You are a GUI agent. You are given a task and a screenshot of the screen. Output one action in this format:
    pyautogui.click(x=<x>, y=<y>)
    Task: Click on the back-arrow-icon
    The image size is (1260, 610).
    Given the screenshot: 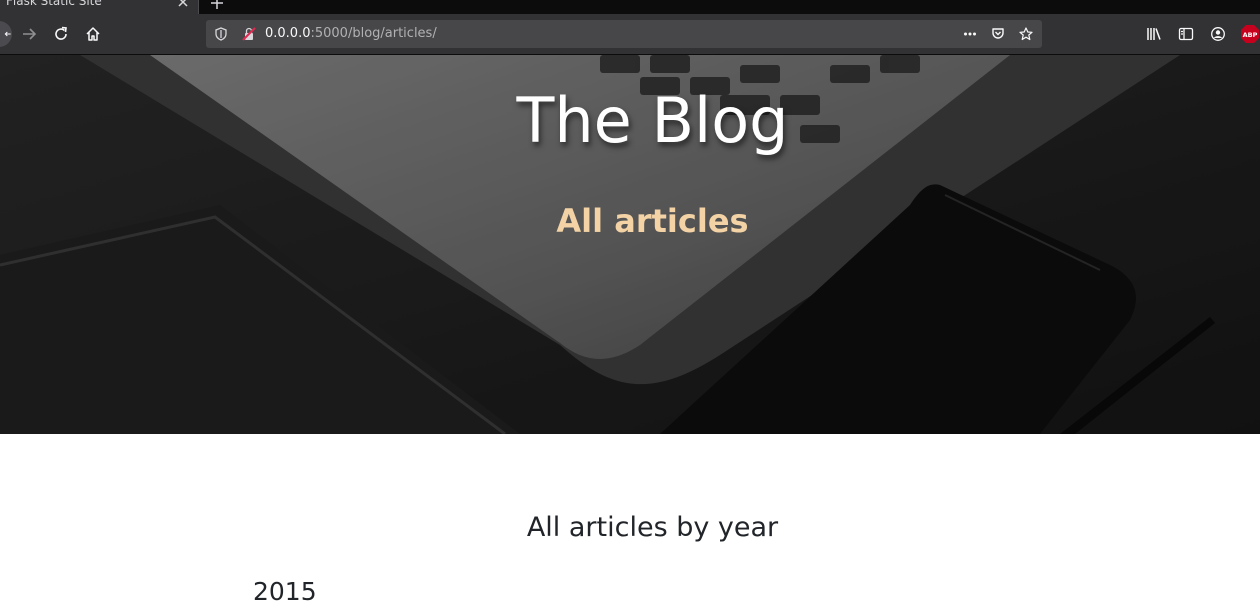 What is the action you would take?
    pyautogui.click(x=7, y=34)
    